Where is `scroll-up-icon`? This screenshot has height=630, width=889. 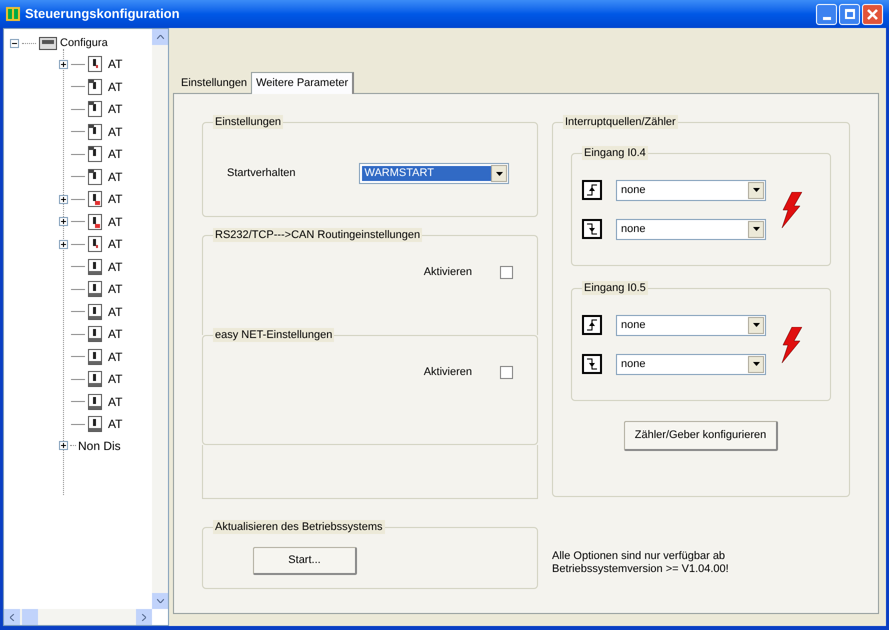
scroll-up-icon is located at coordinates (160, 37).